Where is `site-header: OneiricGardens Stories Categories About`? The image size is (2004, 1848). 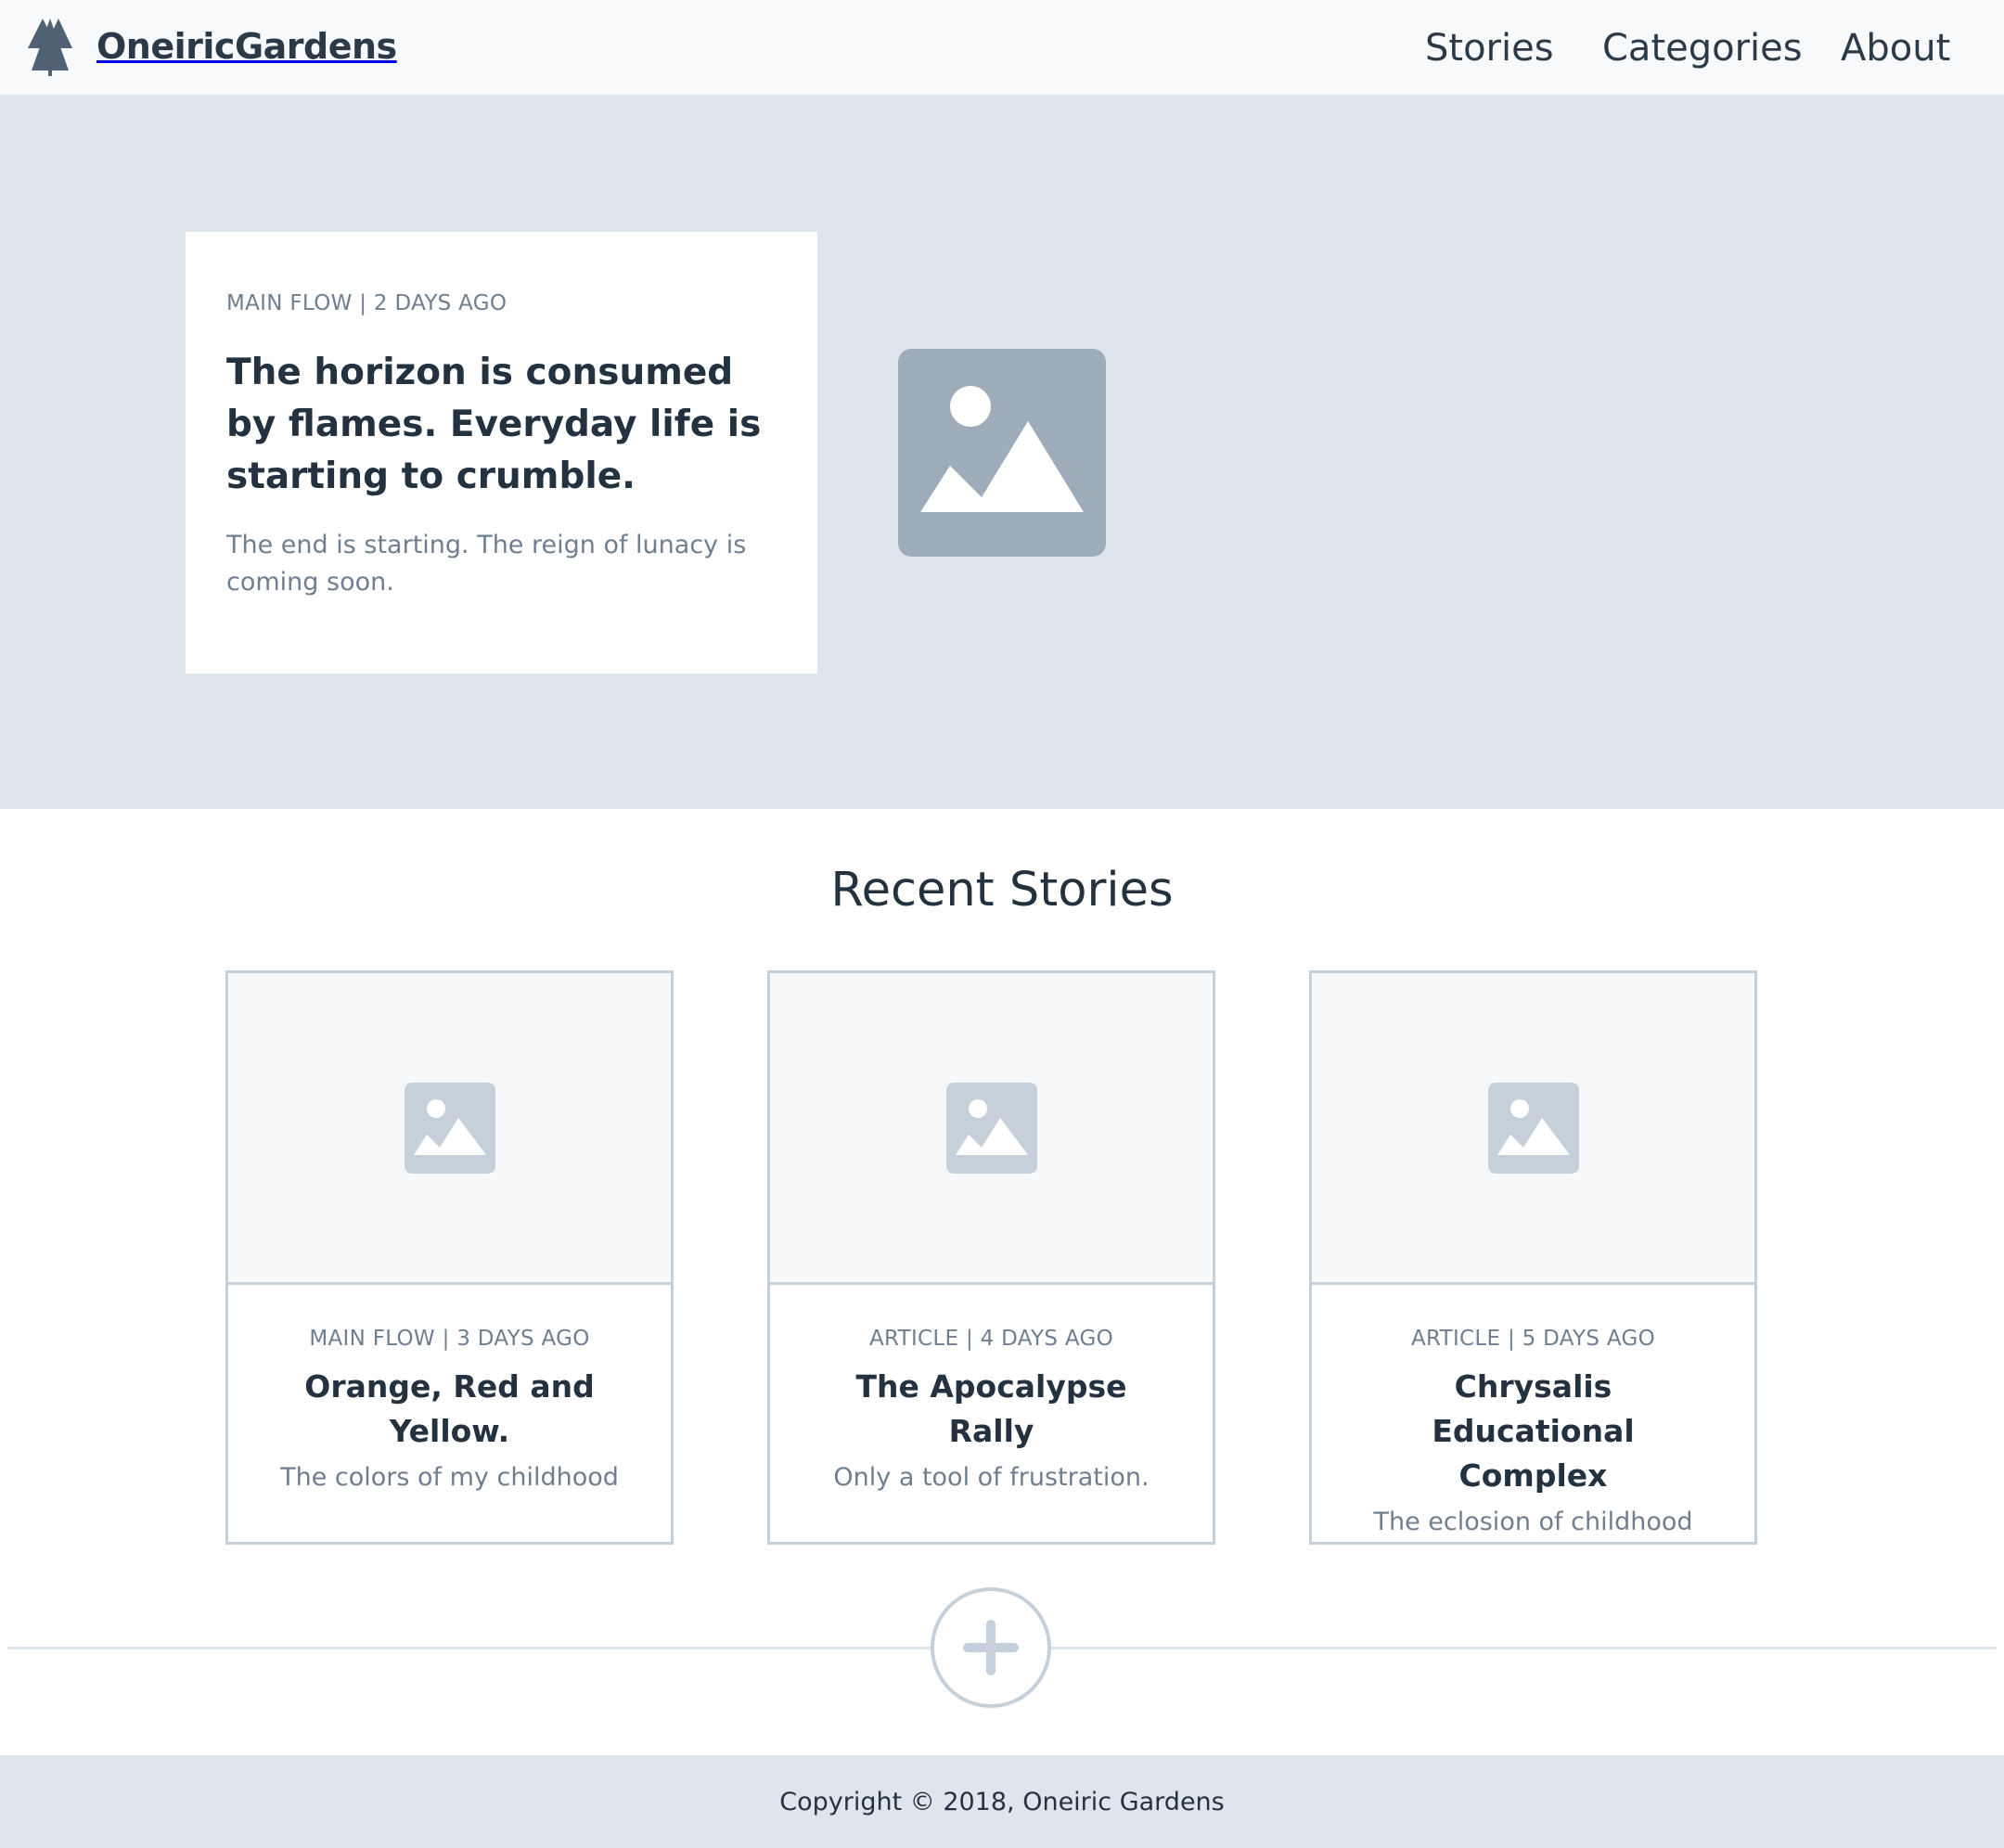
site-header: OneiricGardens Stories Categories About is located at coordinates (1002, 48).